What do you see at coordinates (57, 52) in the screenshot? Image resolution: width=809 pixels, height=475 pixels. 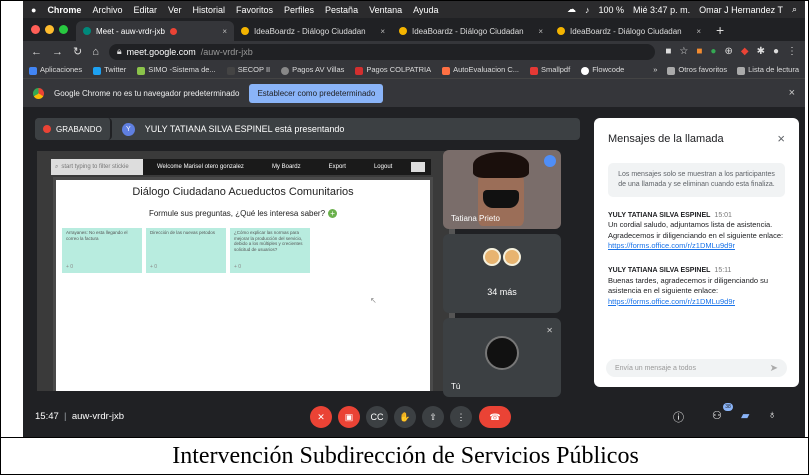 I see `forward-icon: →` at bounding box center [57, 52].